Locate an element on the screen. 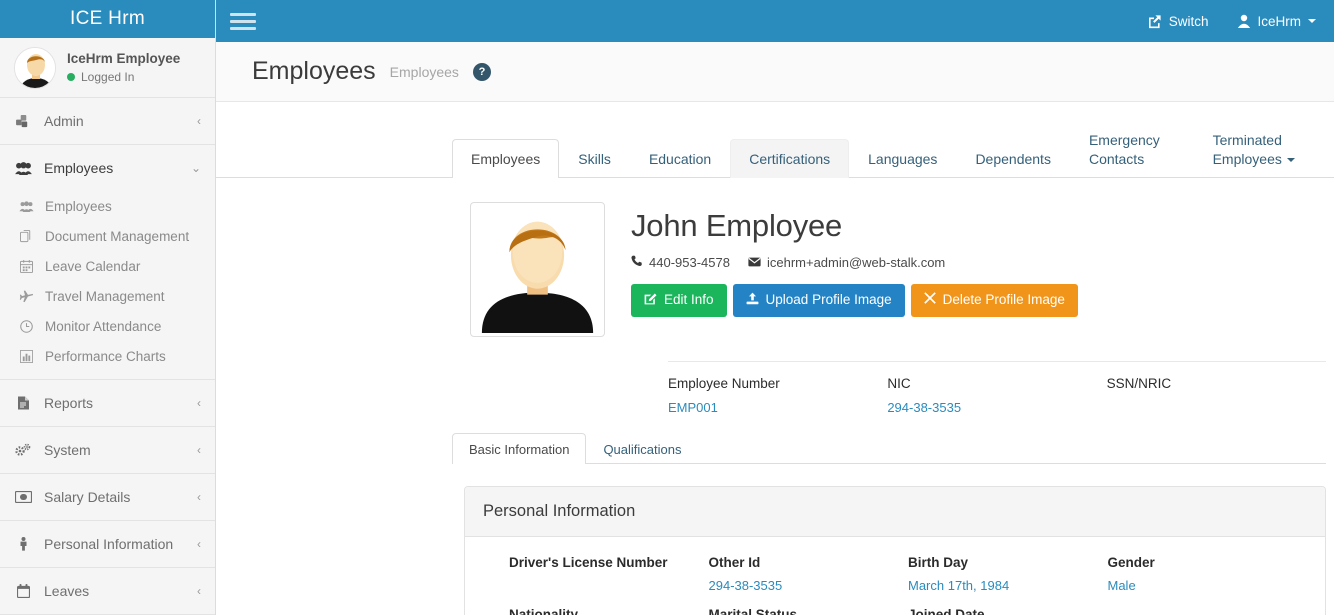 This screenshot has height=615, width=1334. app-title: ICE Hrm is located at coordinates (107, 19).